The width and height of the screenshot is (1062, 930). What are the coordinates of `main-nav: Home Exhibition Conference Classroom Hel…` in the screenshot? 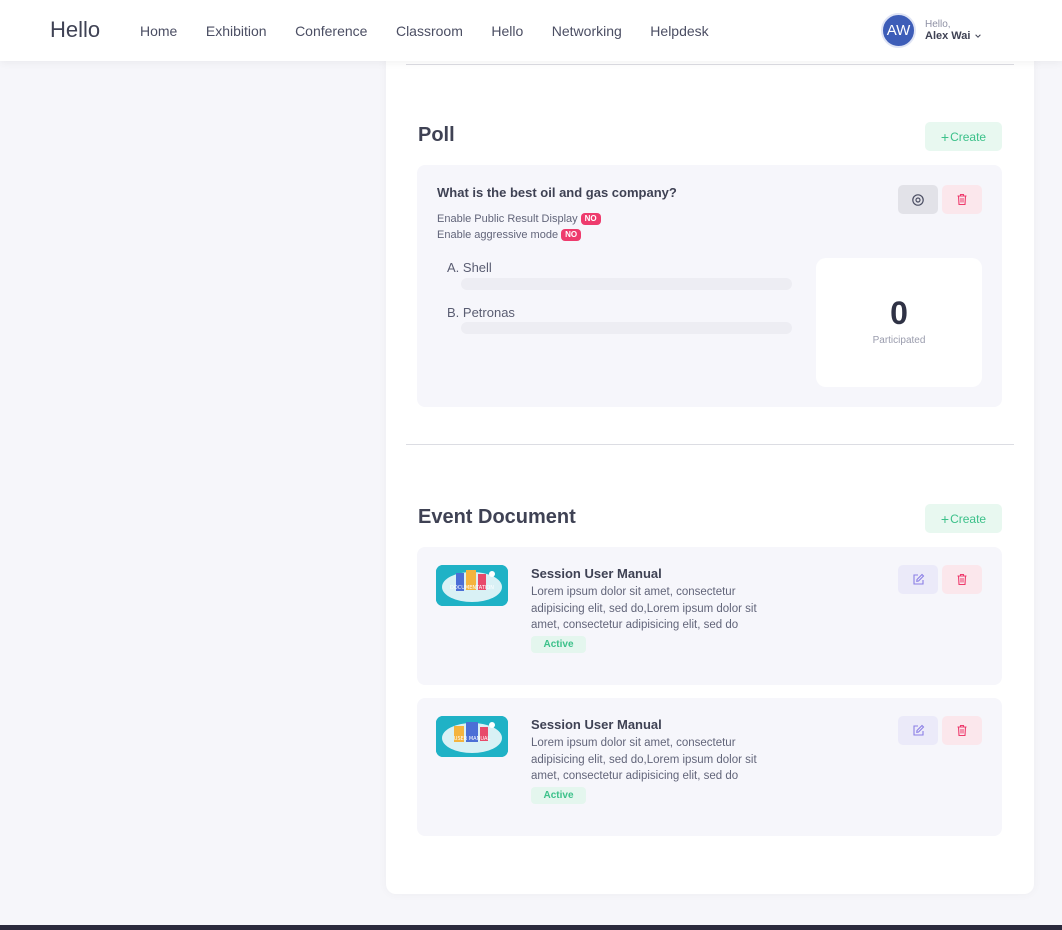 It's located at (438, 30).